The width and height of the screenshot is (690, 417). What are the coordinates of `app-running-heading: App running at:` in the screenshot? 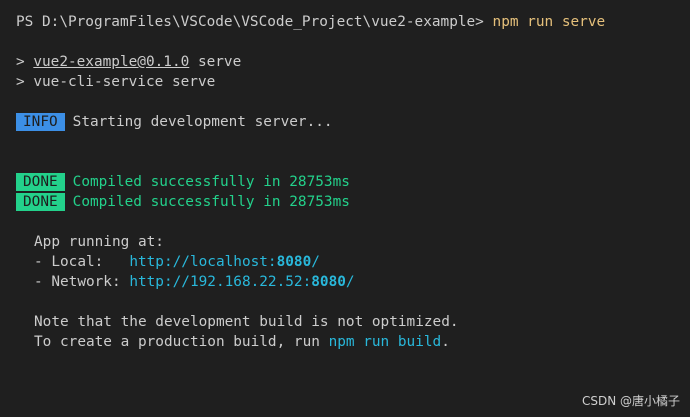 It's located at (99, 242).